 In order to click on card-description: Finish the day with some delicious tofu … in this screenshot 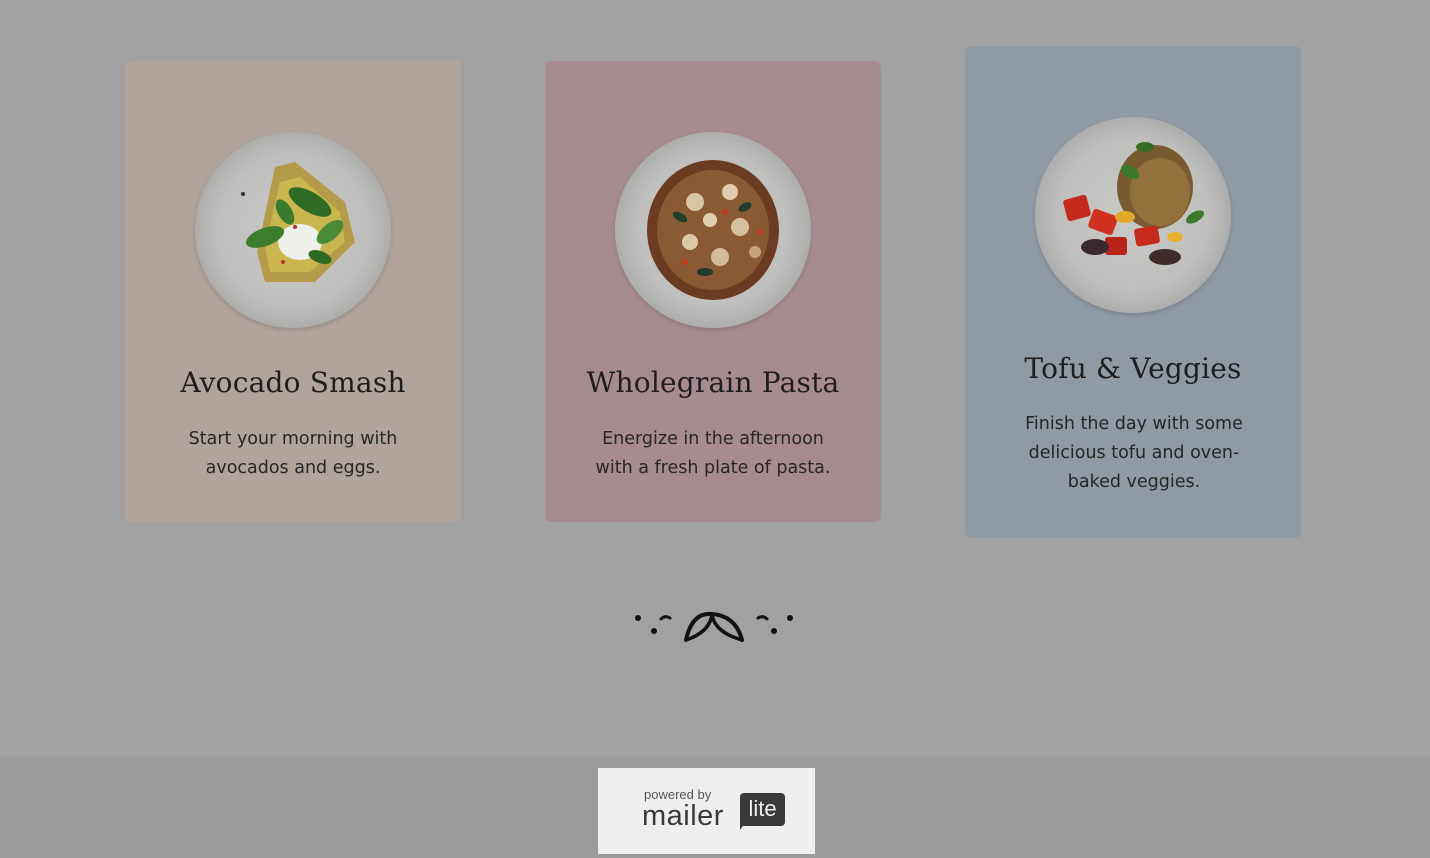, I will do `click(1134, 453)`.